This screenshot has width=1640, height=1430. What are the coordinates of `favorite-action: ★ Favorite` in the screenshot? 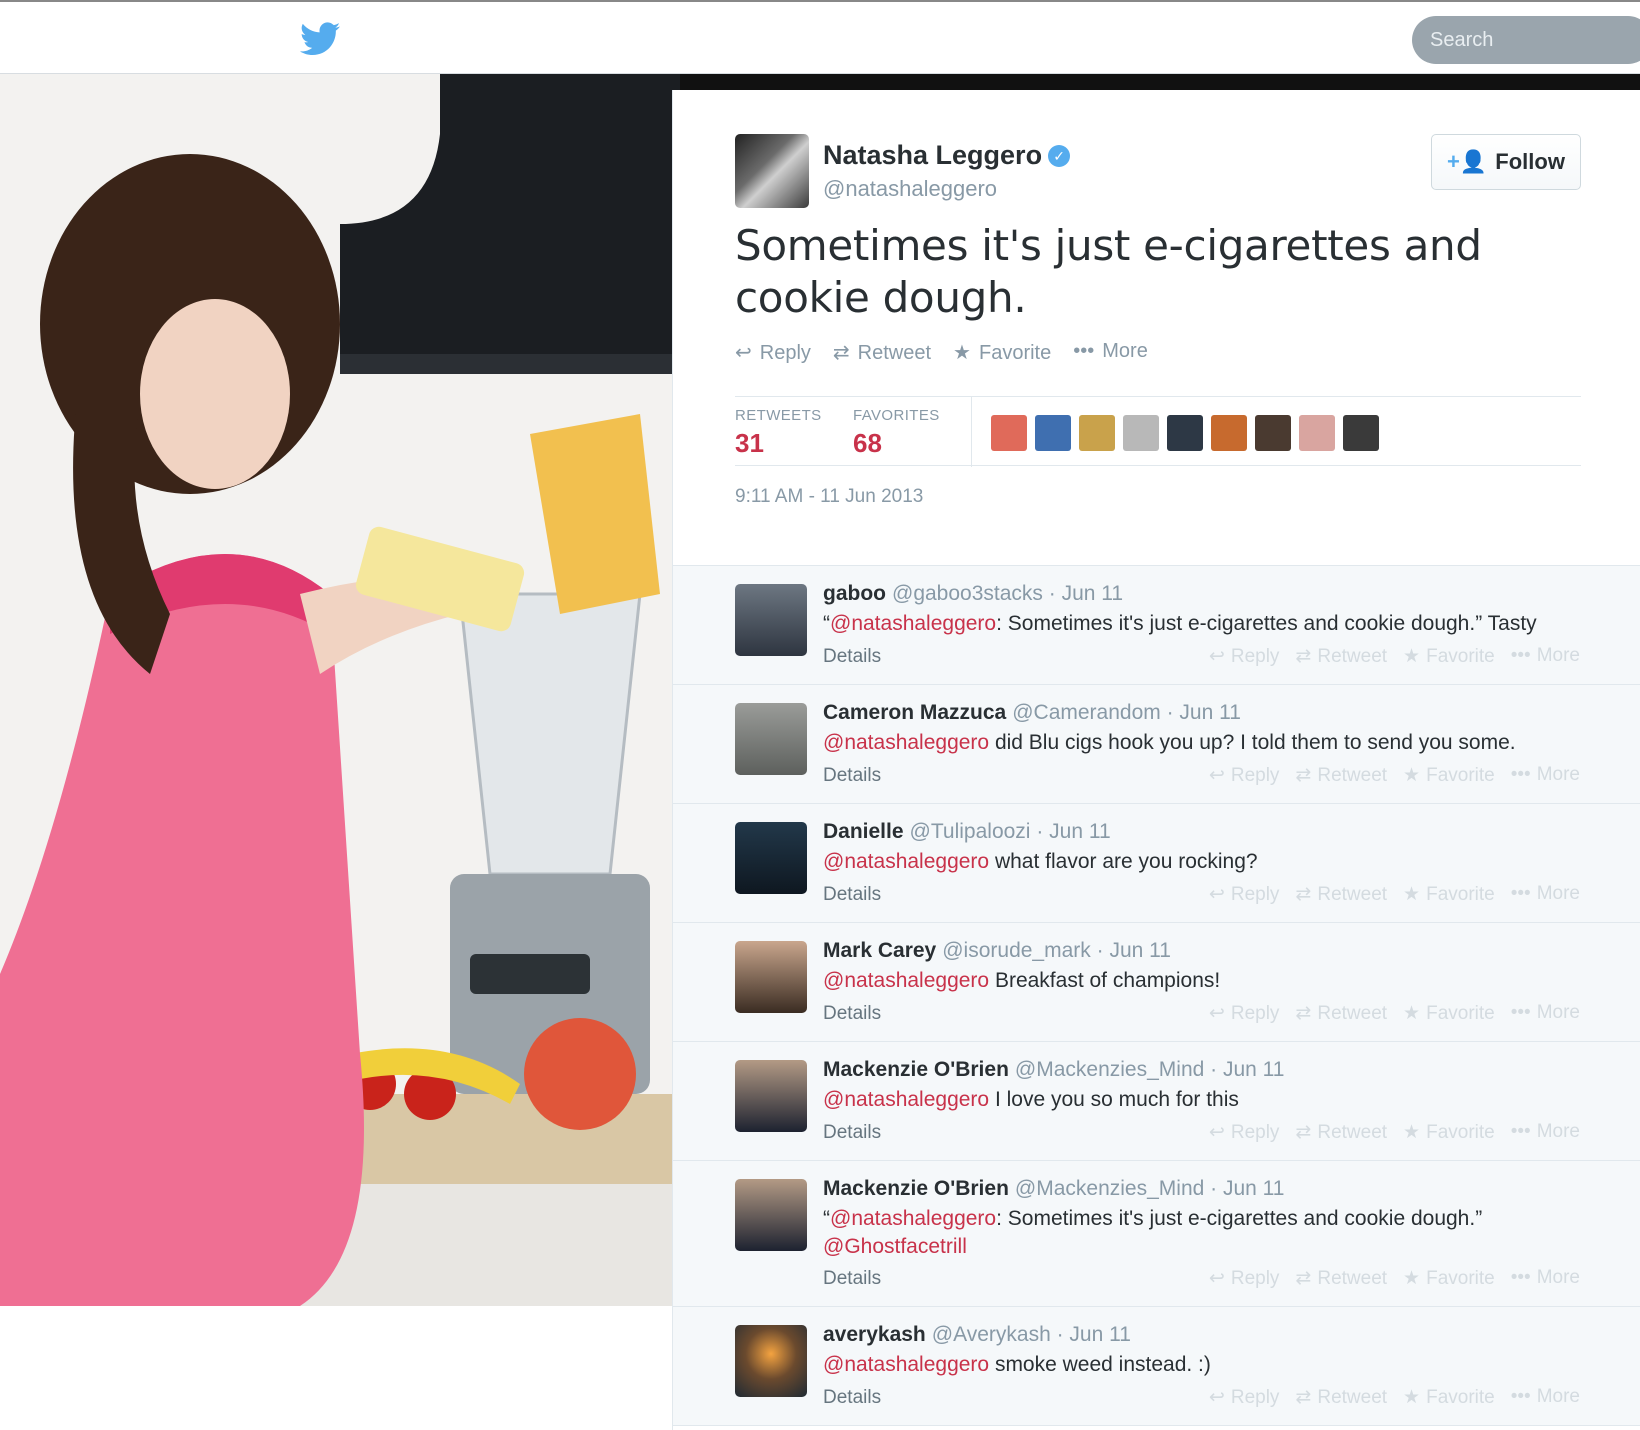 It's located at (1002, 352).